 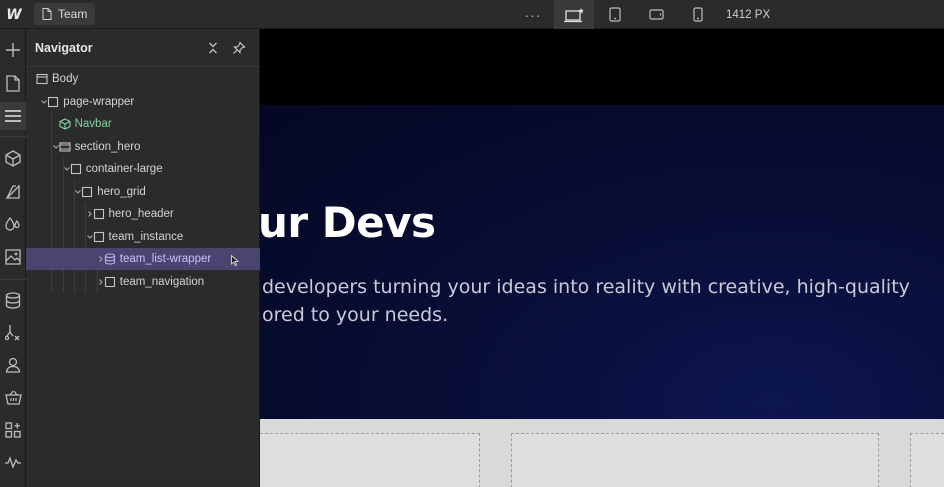 I want to click on breakpoint-portrait-button, so click(x=698, y=14).